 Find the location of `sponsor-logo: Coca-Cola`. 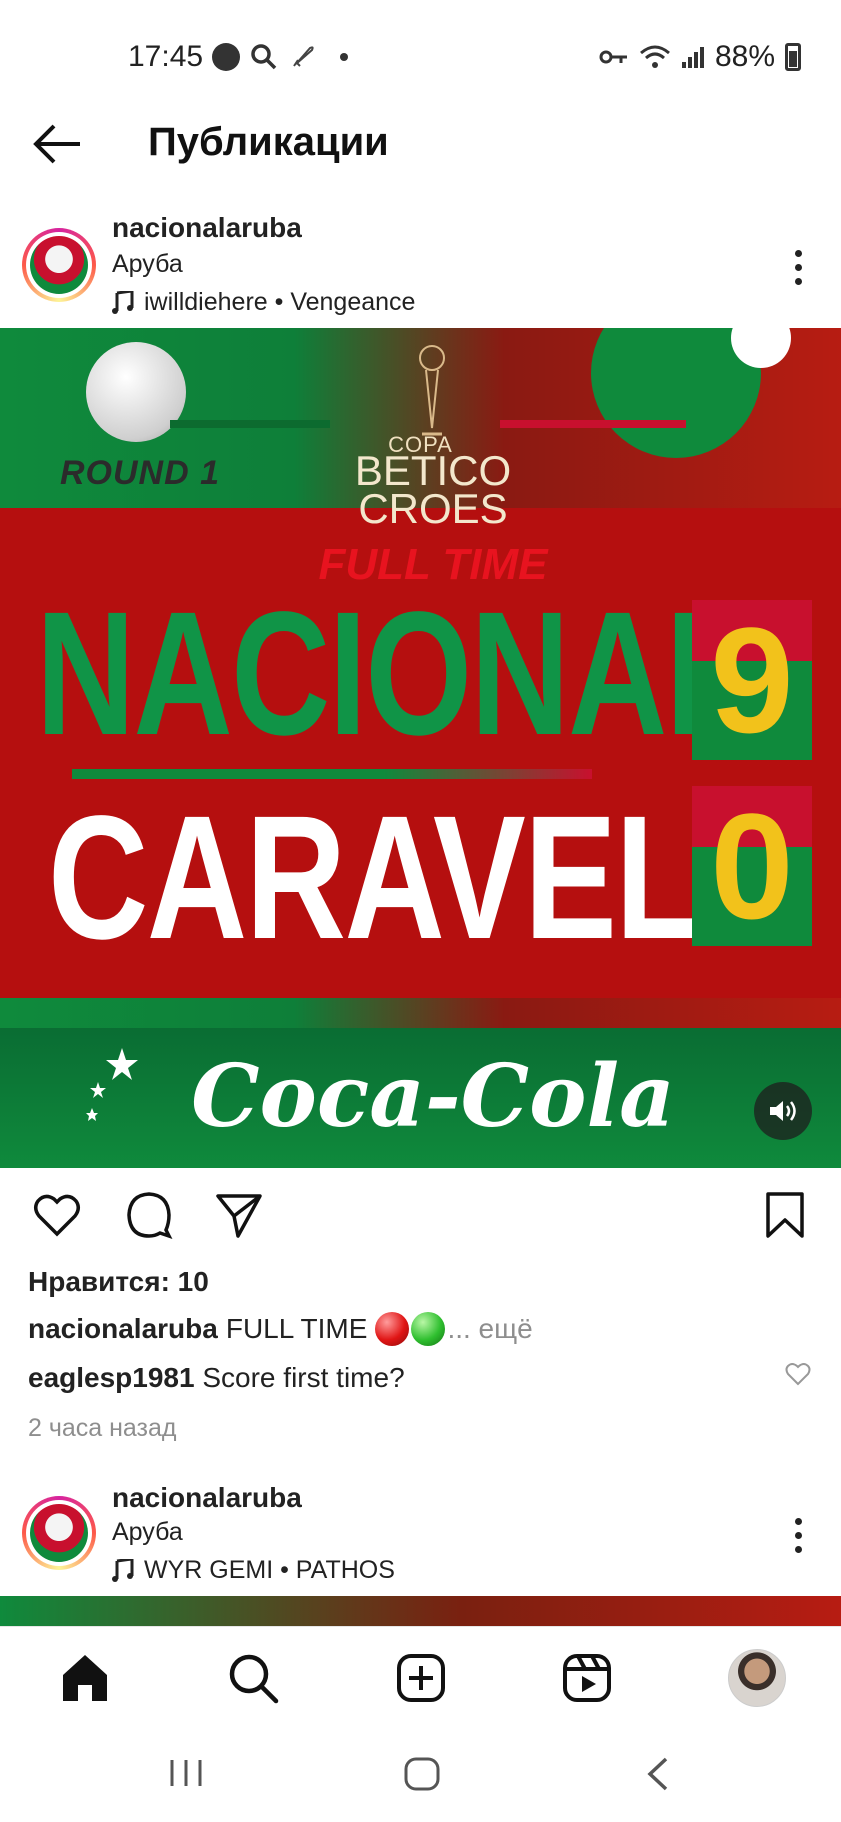

sponsor-logo: Coca-Cola is located at coordinates (433, 1096).